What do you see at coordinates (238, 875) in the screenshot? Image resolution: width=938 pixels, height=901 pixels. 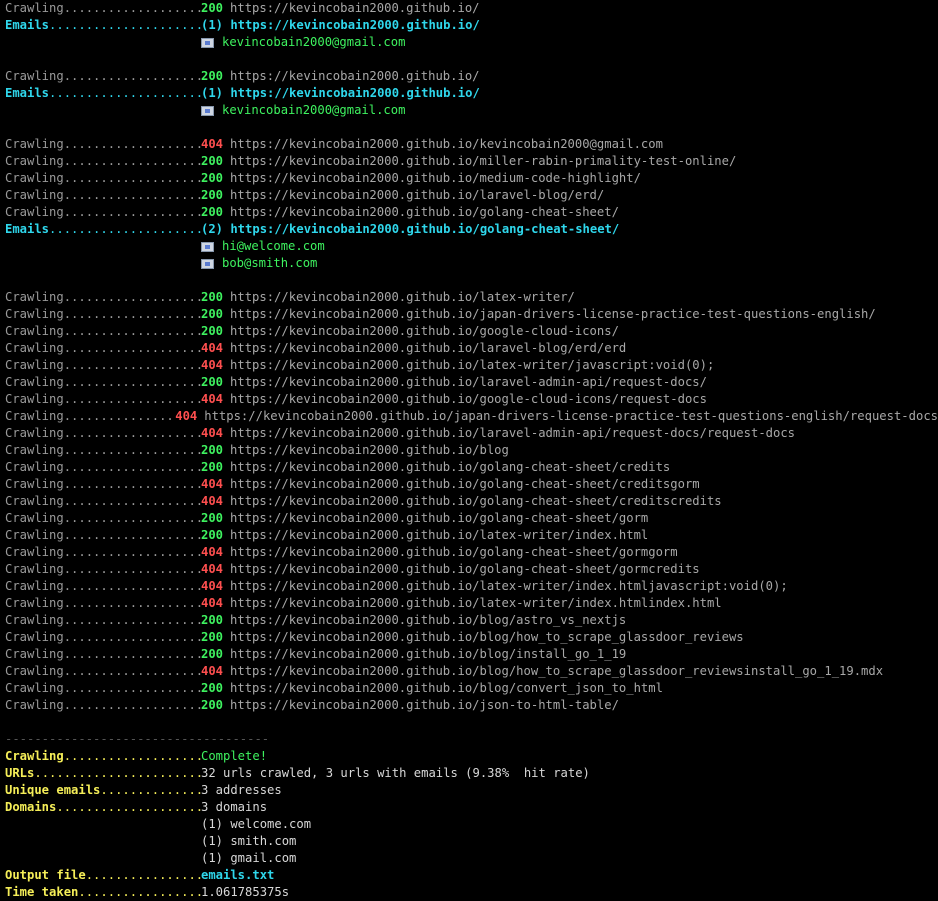 I see `summary-output-file-value: emails.txt` at bounding box center [238, 875].